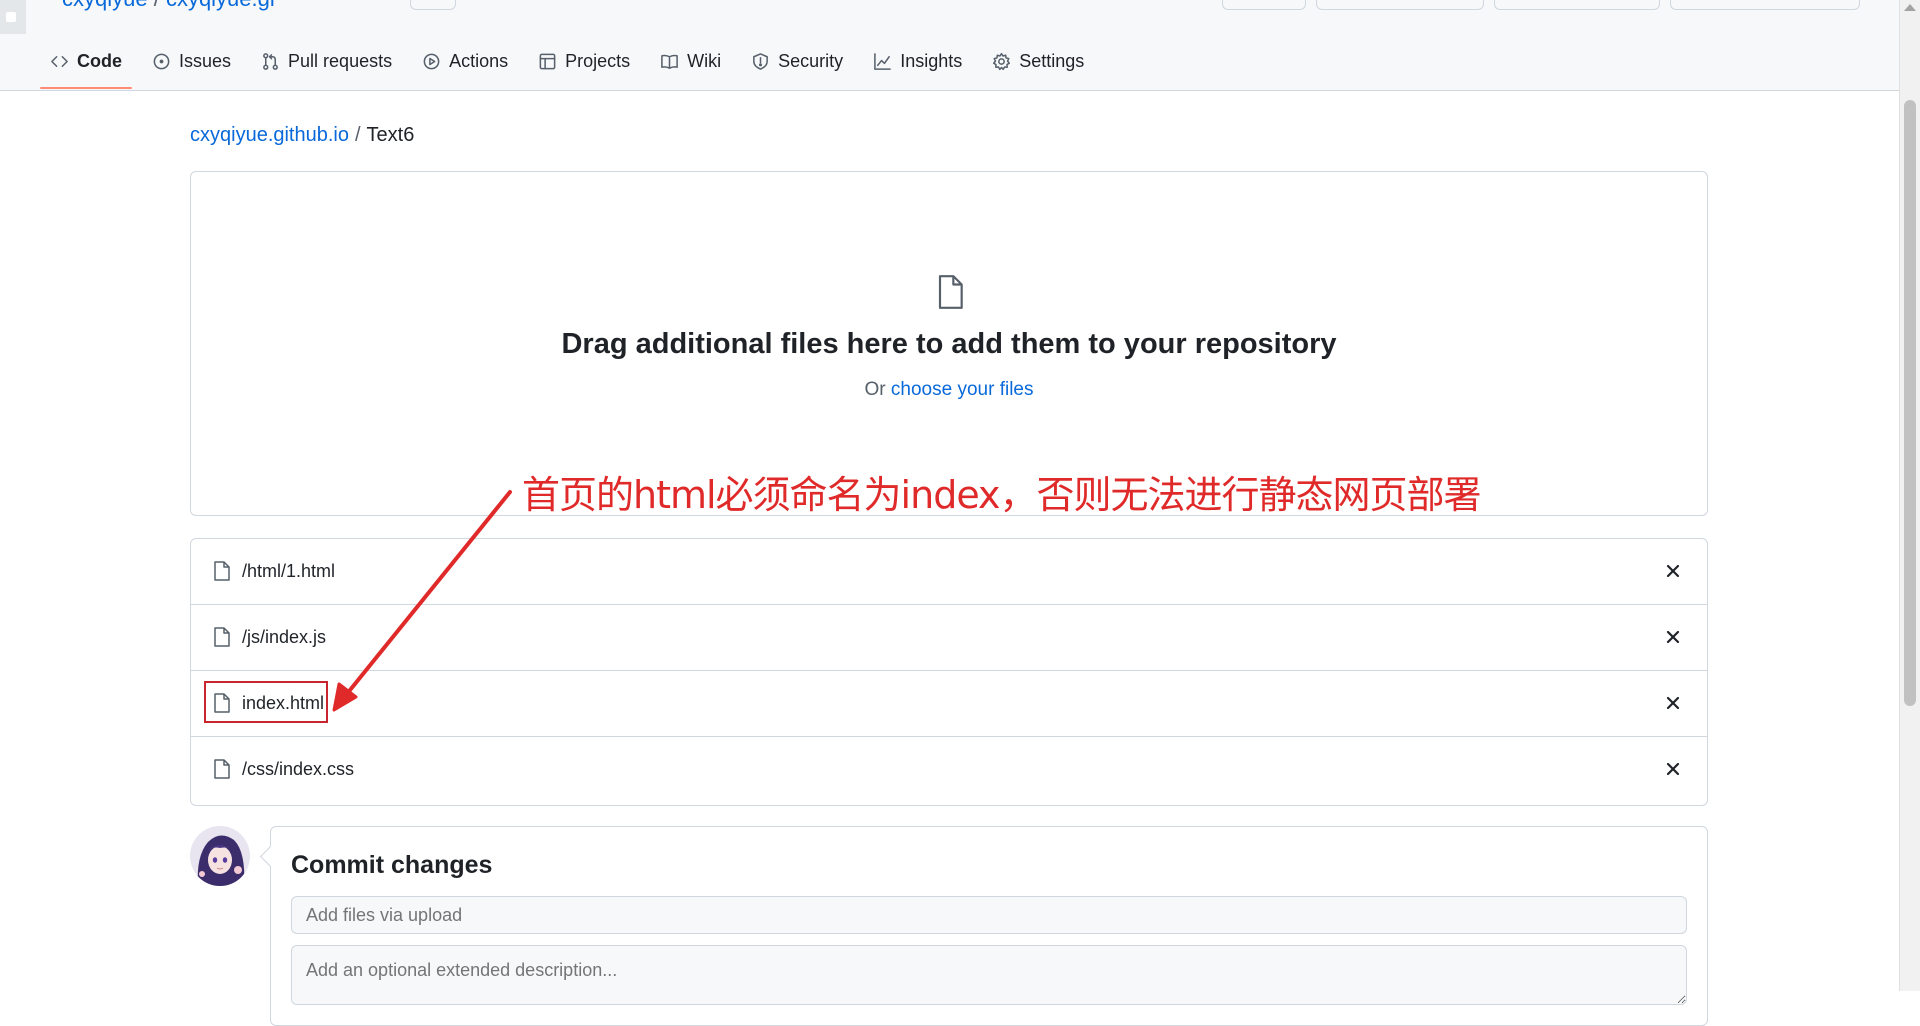 Image resolution: width=1920 pixels, height=1026 pixels. Describe the element at coordinates (220, 5) in the screenshot. I see `repo-name-link: cxyqiyue.gi` at that location.